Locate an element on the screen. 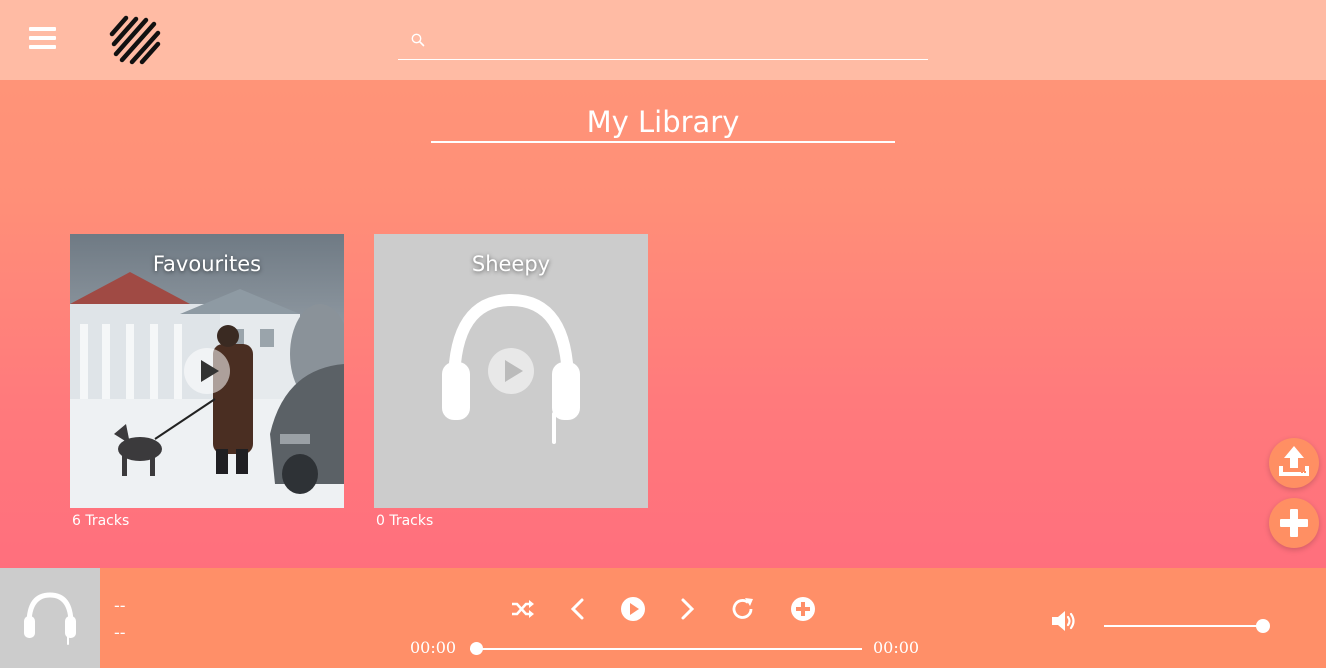 This screenshot has height=668, width=1326. track-count: 0 Tracks is located at coordinates (405, 521).